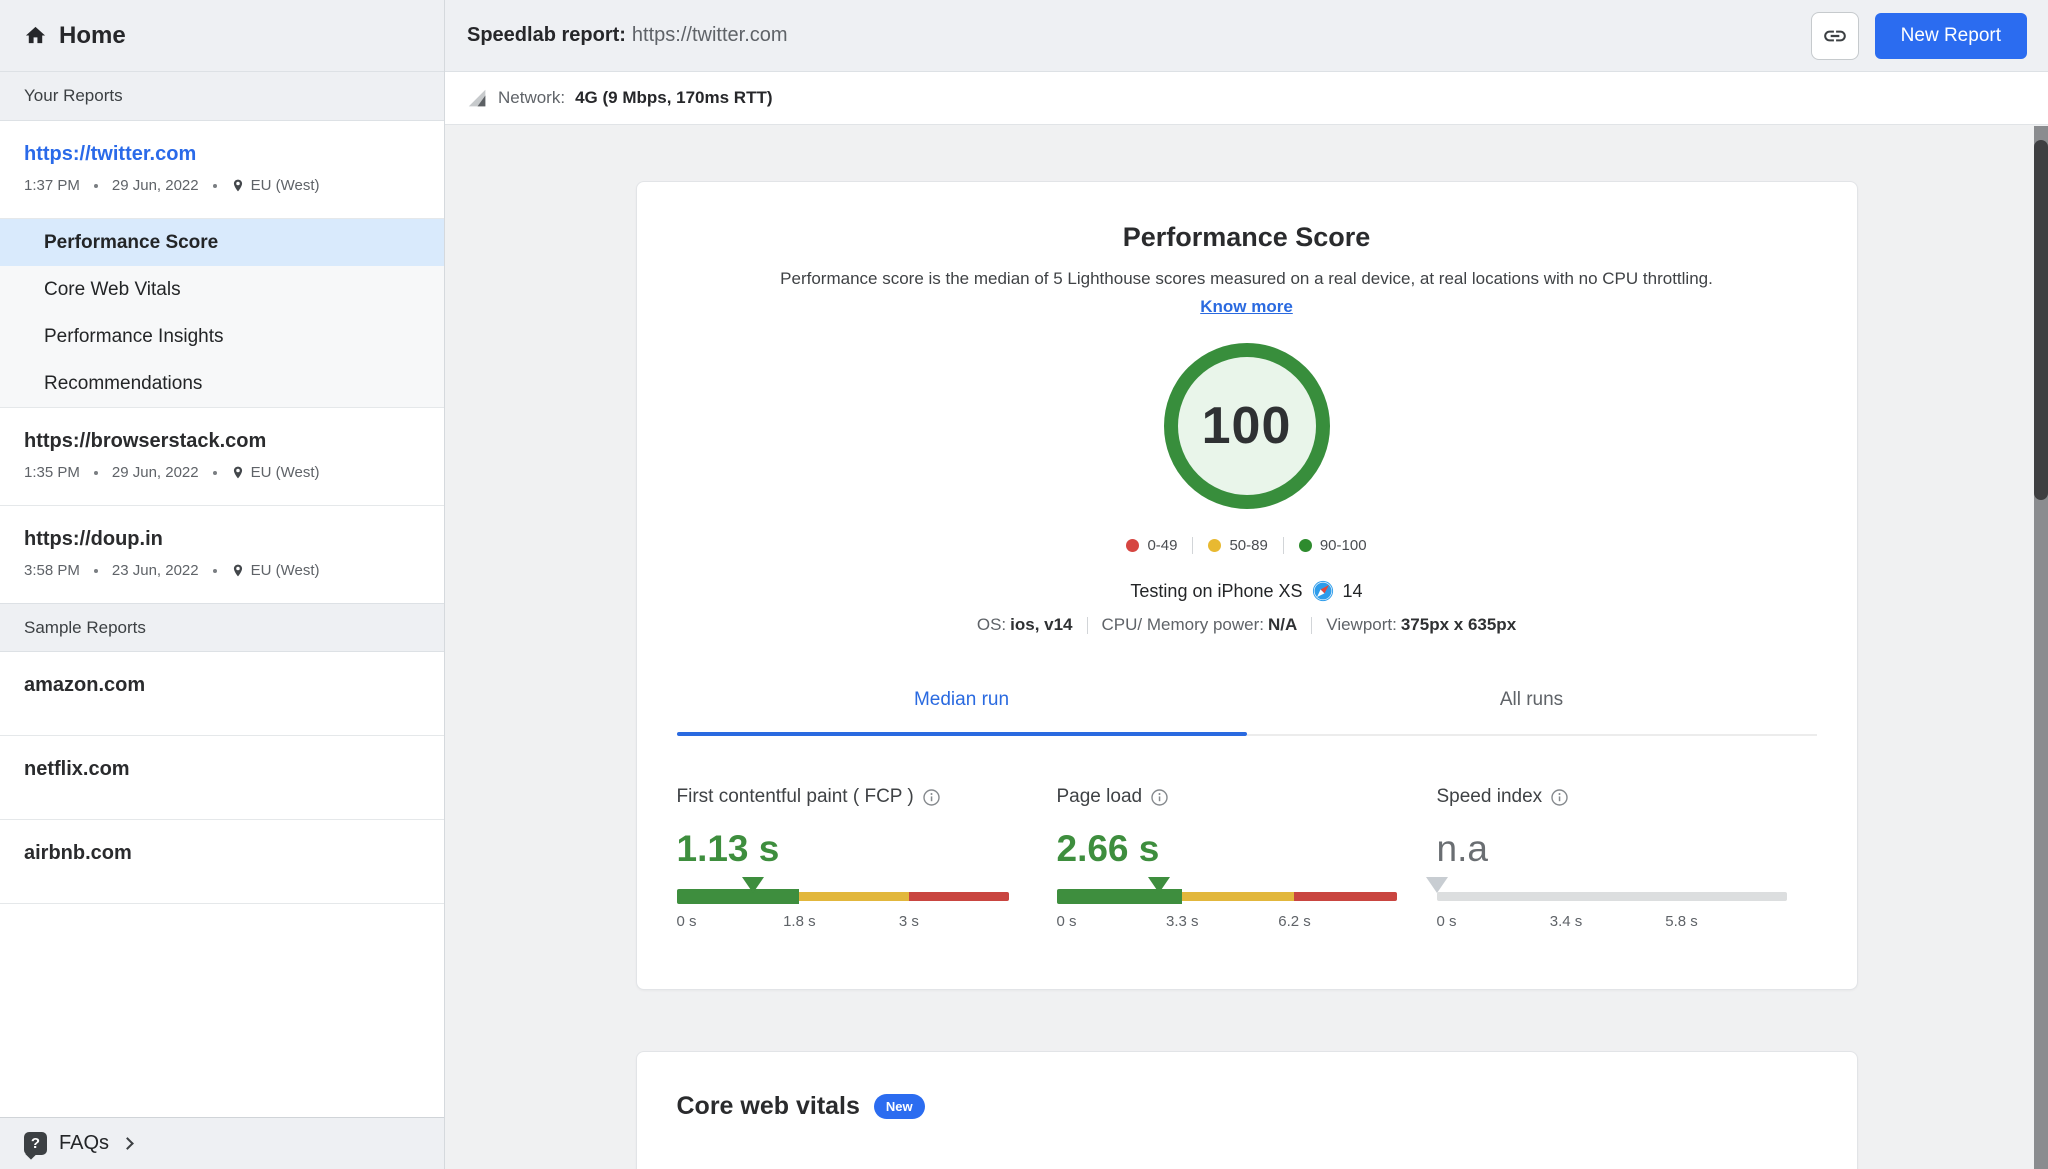 This screenshot has width=2048, height=1169. I want to click on submenu-item-core-web-vitals: Core Web Vitals, so click(222, 289).